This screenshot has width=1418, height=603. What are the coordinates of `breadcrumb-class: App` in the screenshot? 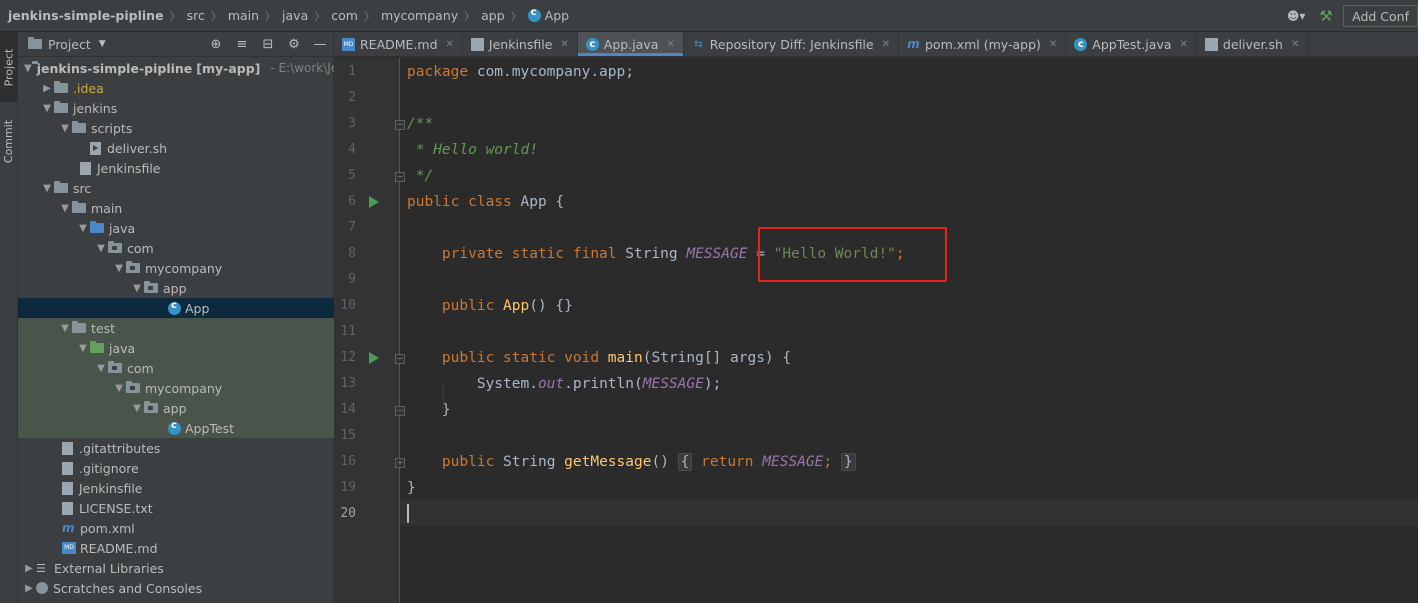 It's located at (557, 15).